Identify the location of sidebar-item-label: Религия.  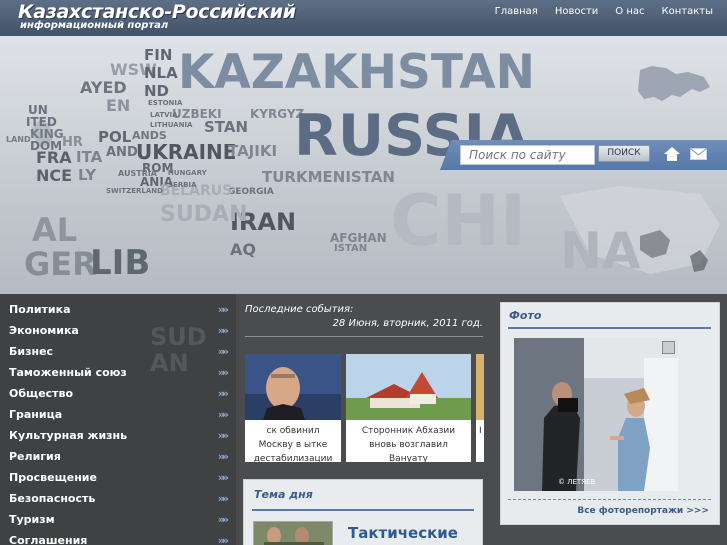
(35, 456).